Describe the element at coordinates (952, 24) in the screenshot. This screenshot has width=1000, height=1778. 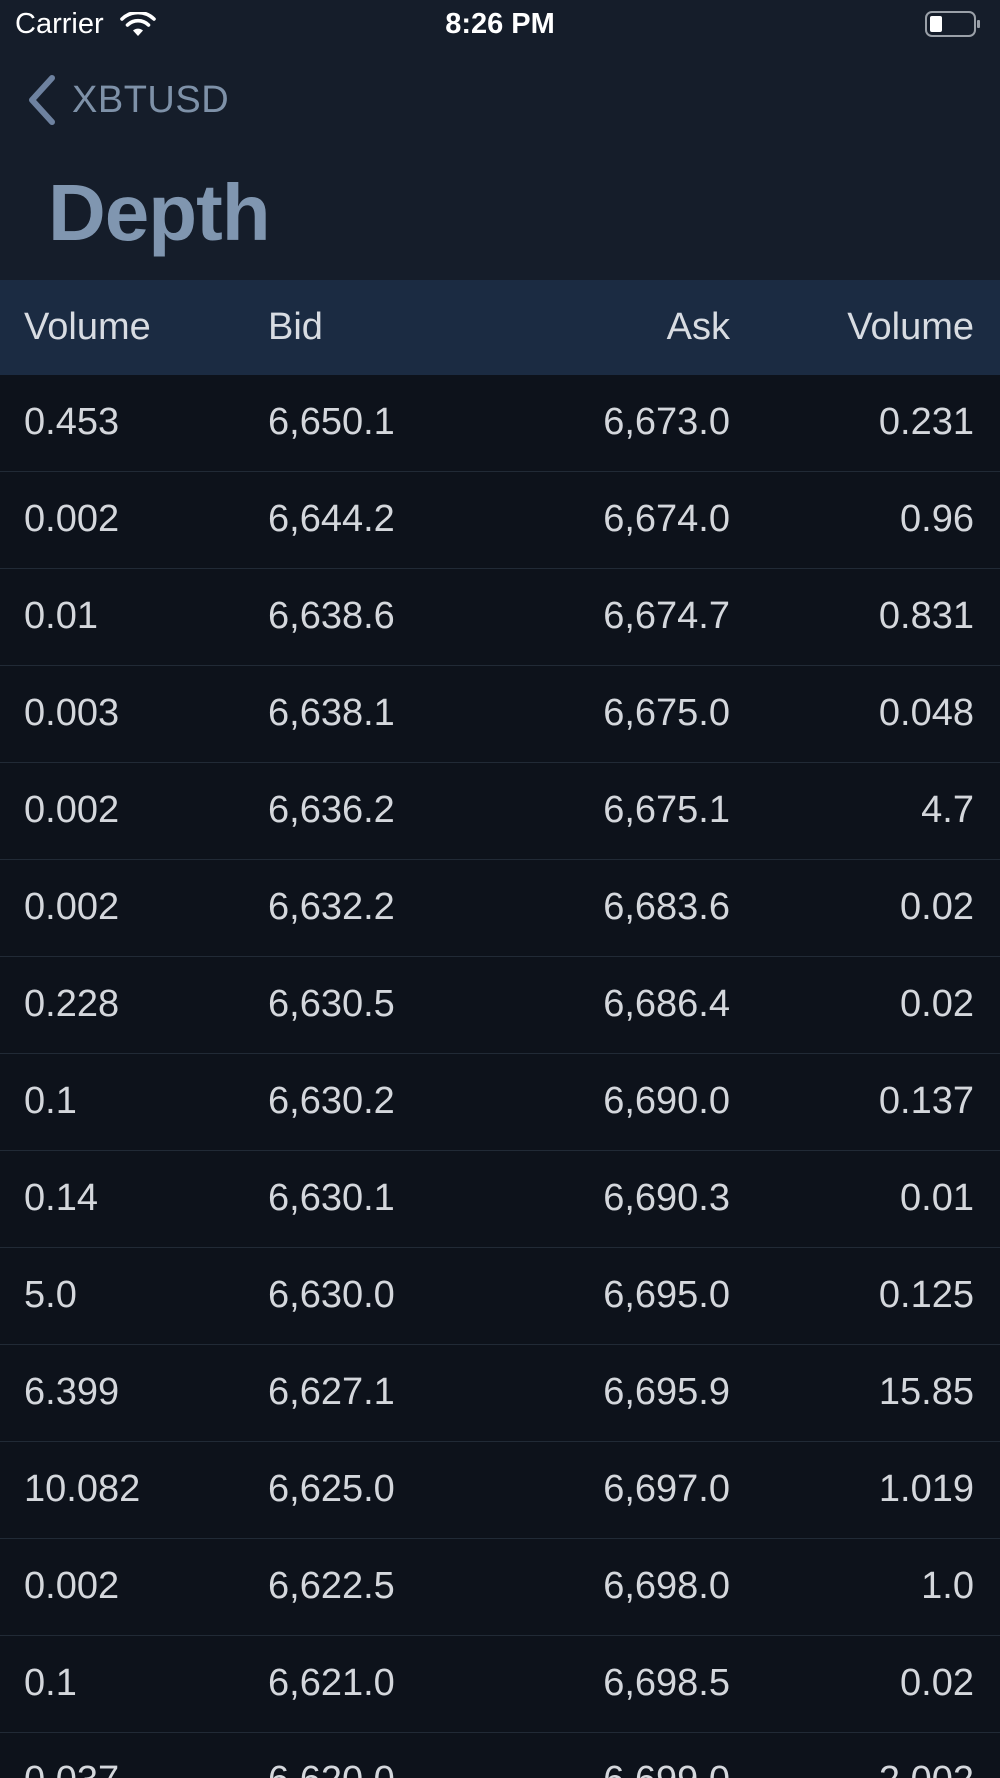
I see `battery-icon` at that location.